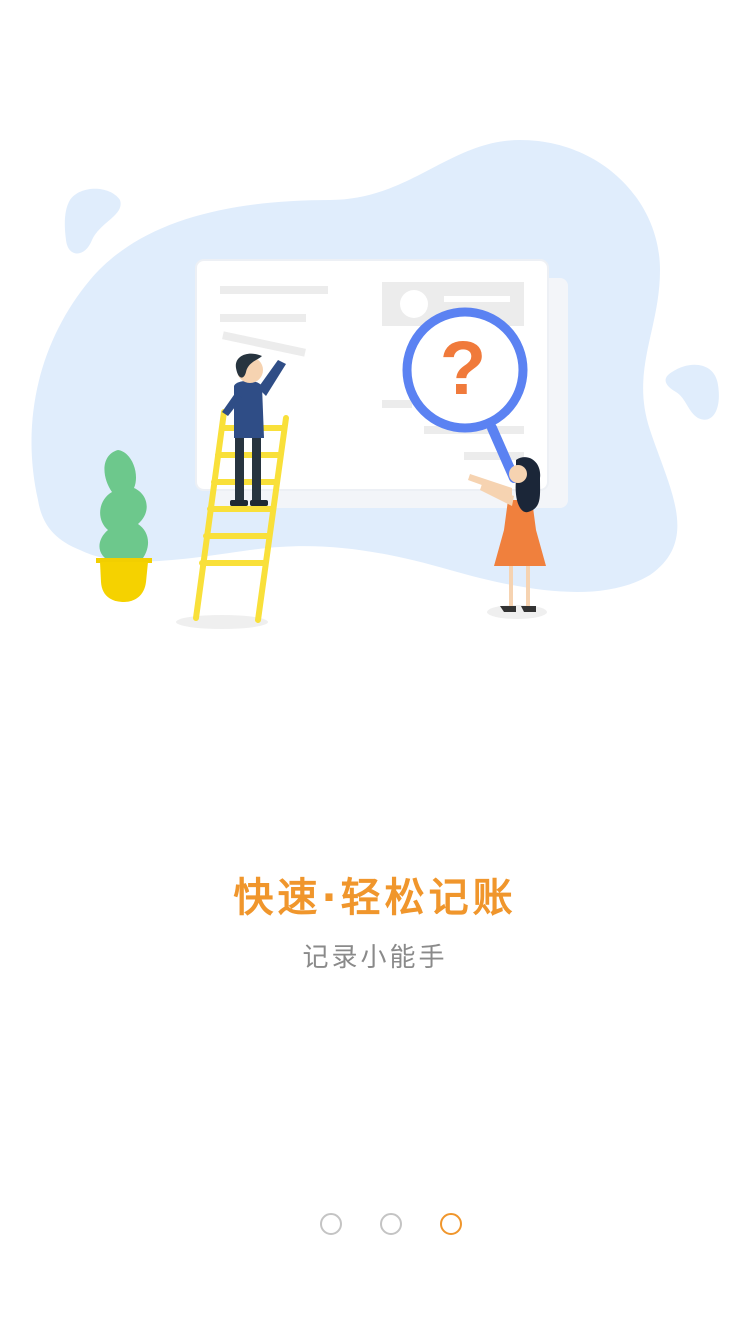  What do you see at coordinates (92, 221) in the screenshot?
I see `small-blob-left` at bounding box center [92, 221].